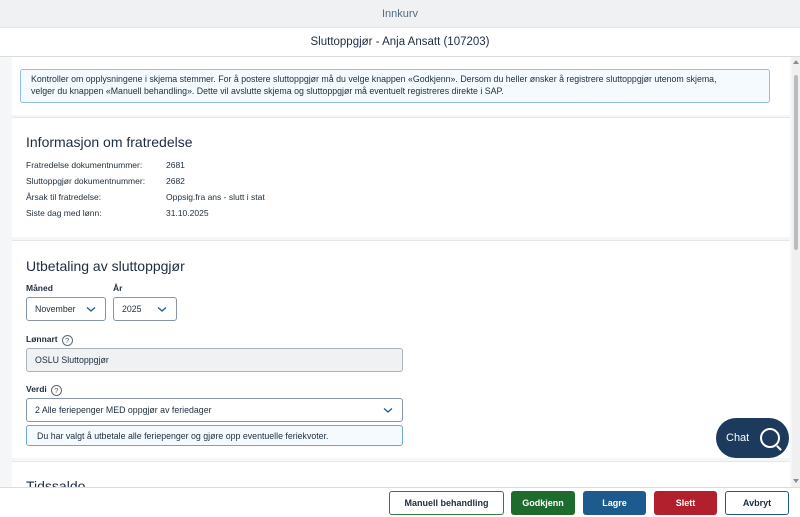 This screenshot has height=517, width=800. Describe the element at coordinates (757, 503) in the screenshot. I see `avbryt-button: Avbryt` at that location.